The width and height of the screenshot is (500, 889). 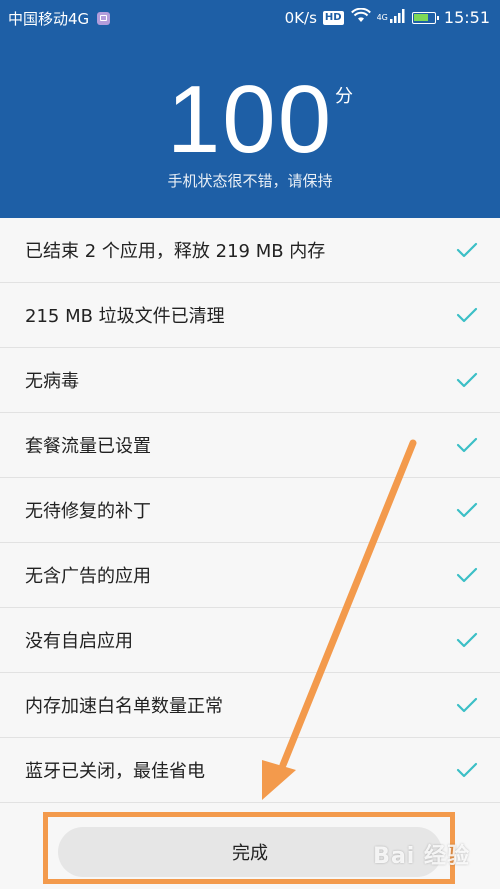 I want to click on image-notification-icon, so click(x=104, y=18).